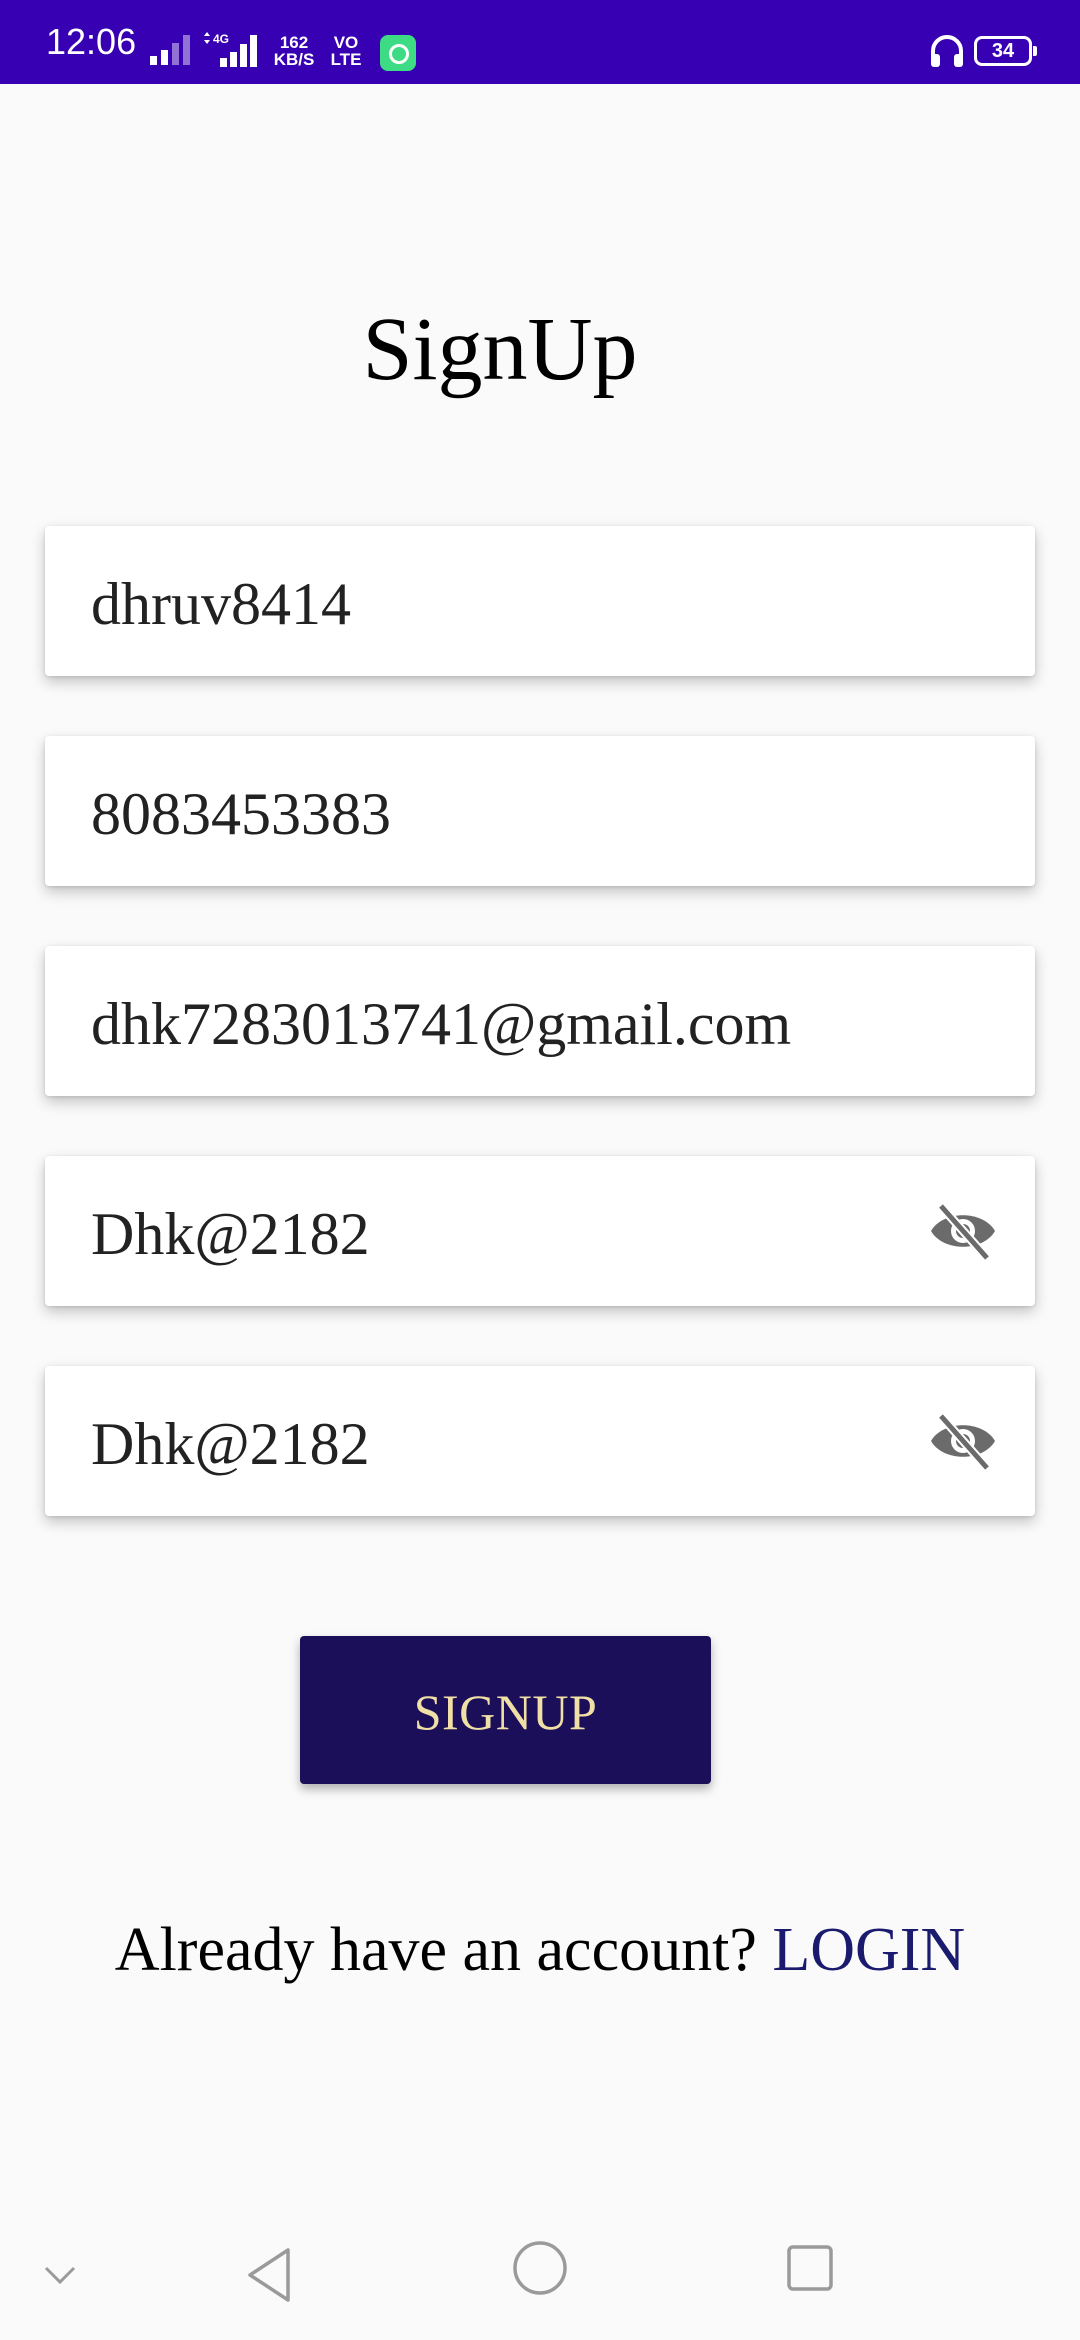 Image resolution: width=1080 pixels, height=2340 pixels. Describe the element at coordinates (221, 39) in the screenshot. I see `svg-text: 4G` at that location.